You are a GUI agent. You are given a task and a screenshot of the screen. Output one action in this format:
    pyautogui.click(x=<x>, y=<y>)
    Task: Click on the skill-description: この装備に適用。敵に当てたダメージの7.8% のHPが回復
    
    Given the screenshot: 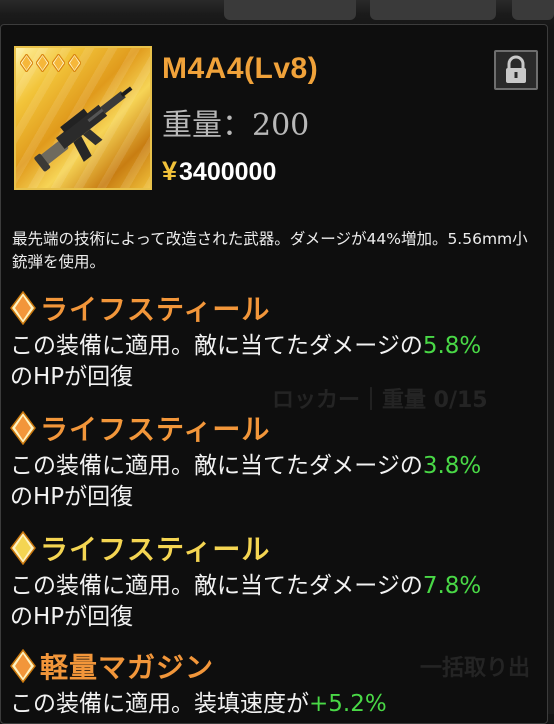 What is the action you would take?
    pyautogui.click(x=275, y=602)
    